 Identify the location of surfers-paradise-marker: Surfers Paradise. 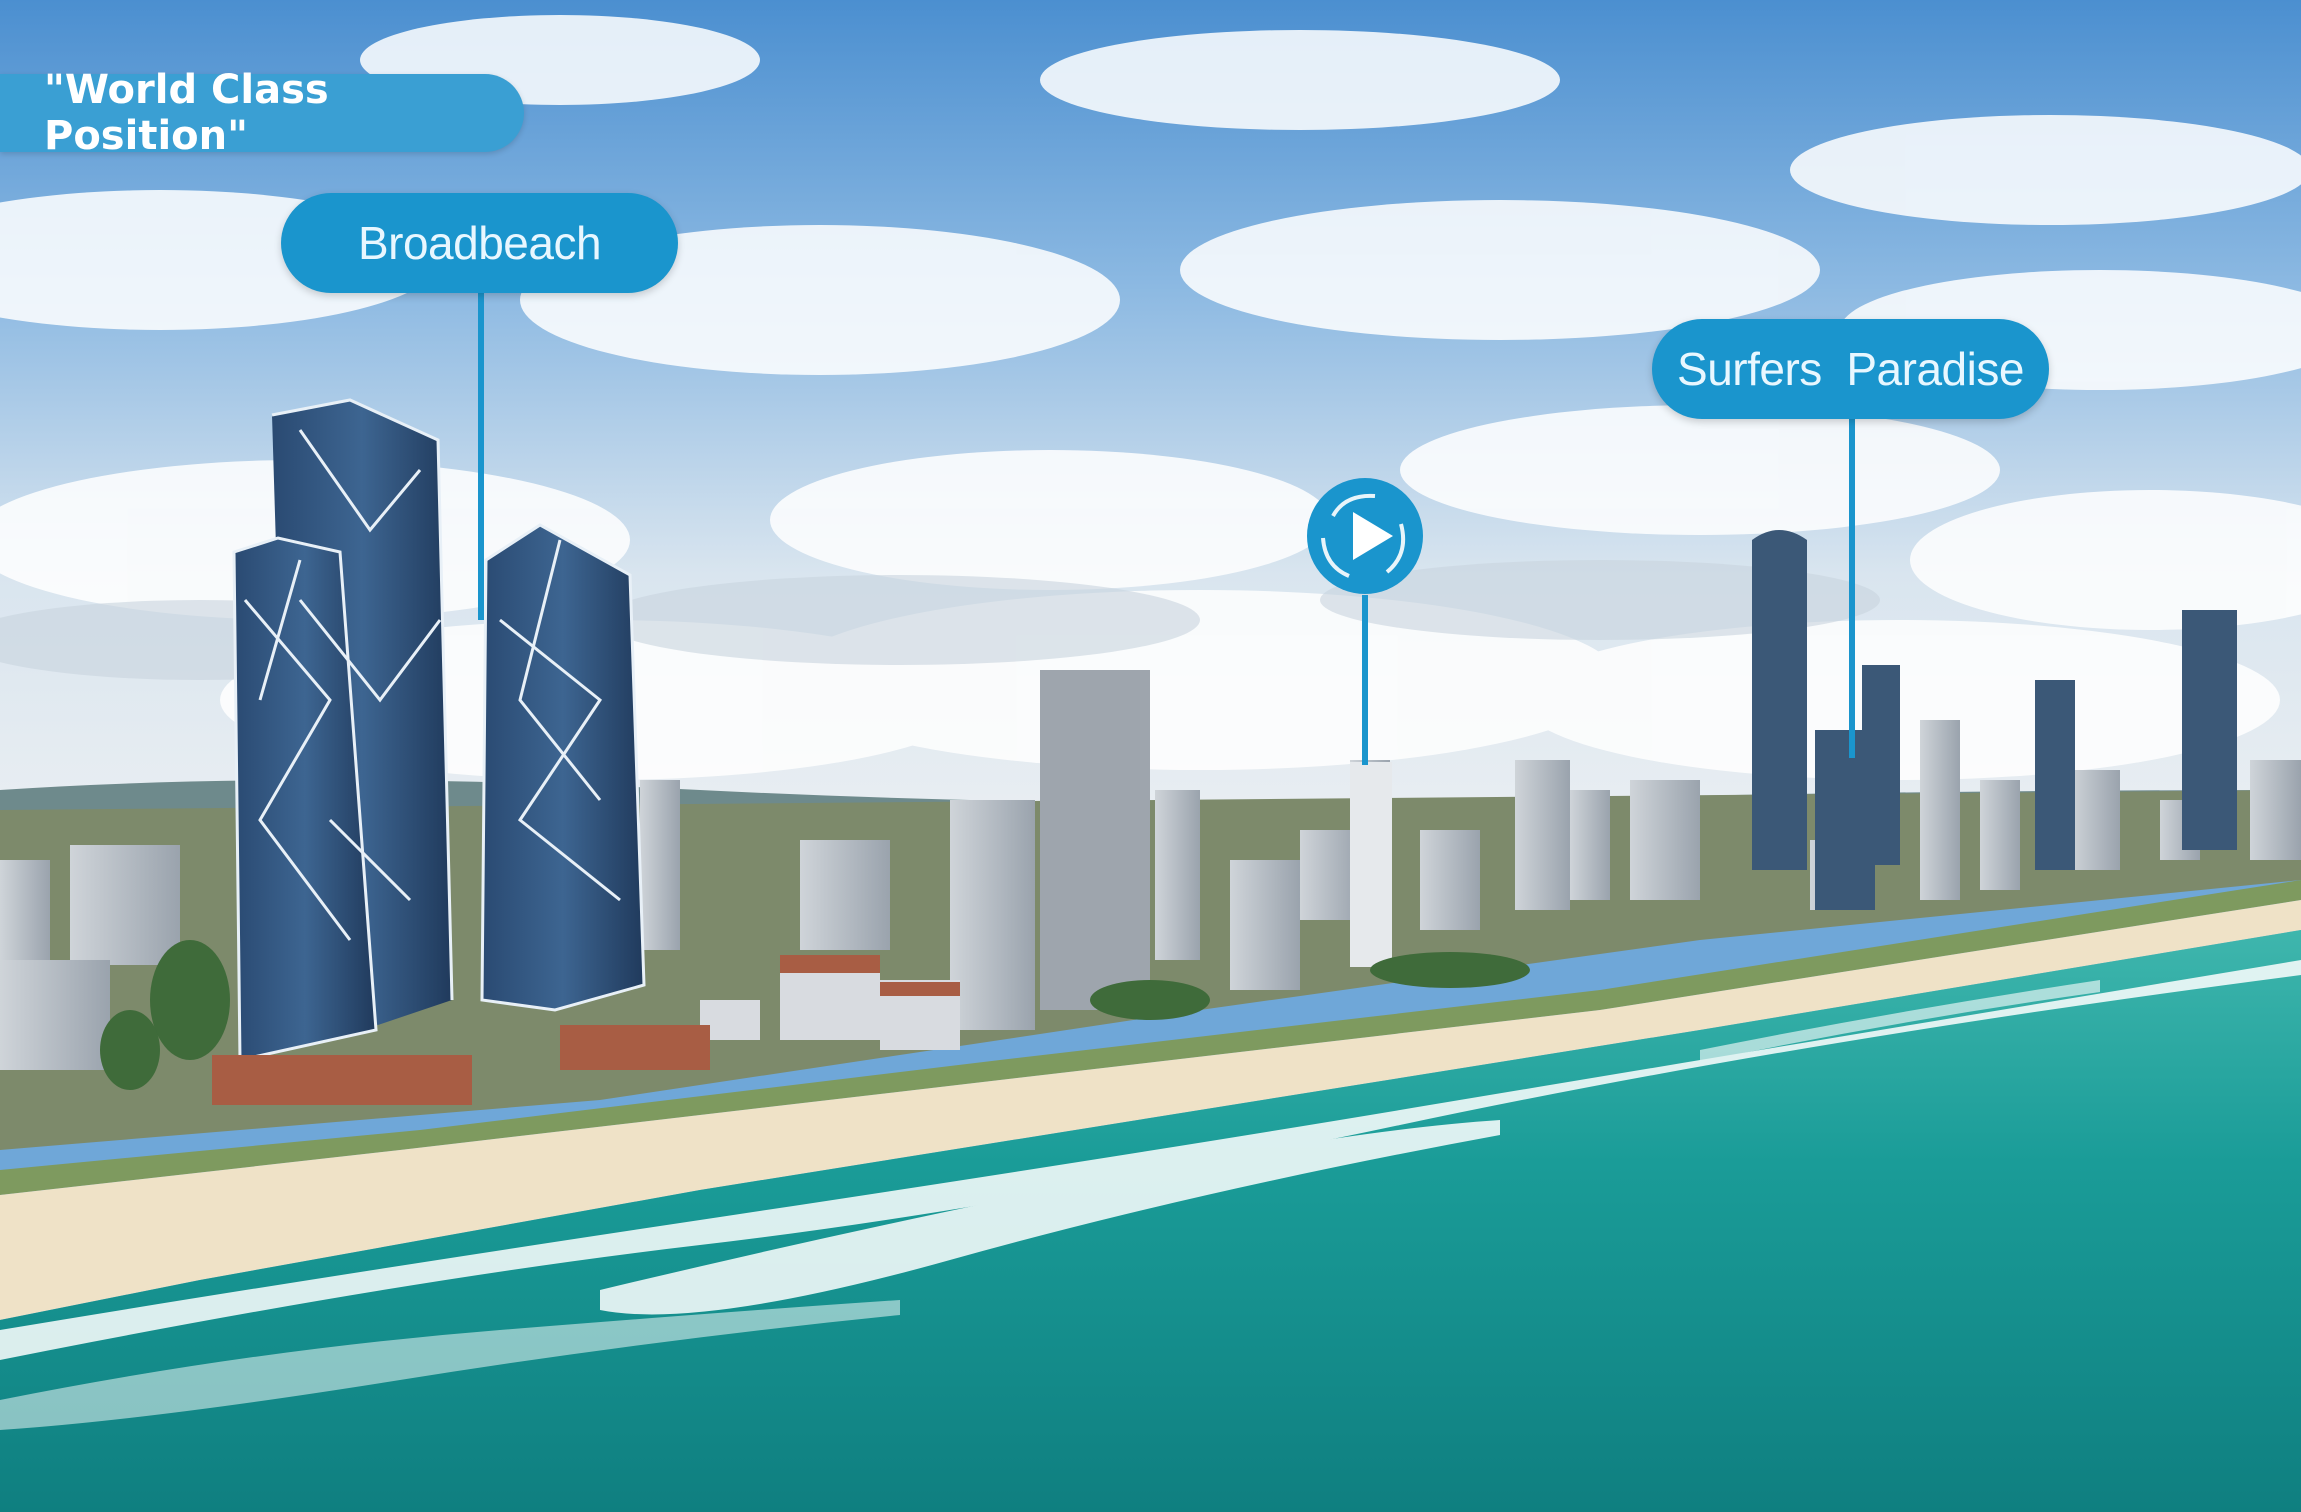
(1850, 369).